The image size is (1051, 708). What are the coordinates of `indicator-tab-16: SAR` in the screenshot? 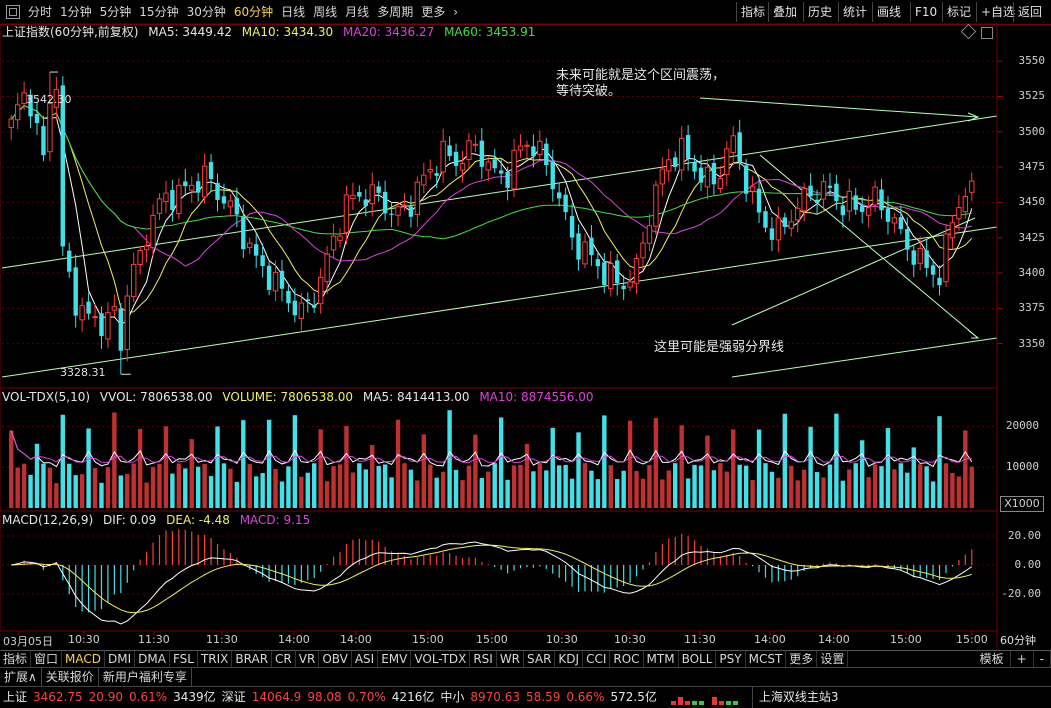 It's located at (540, 659).